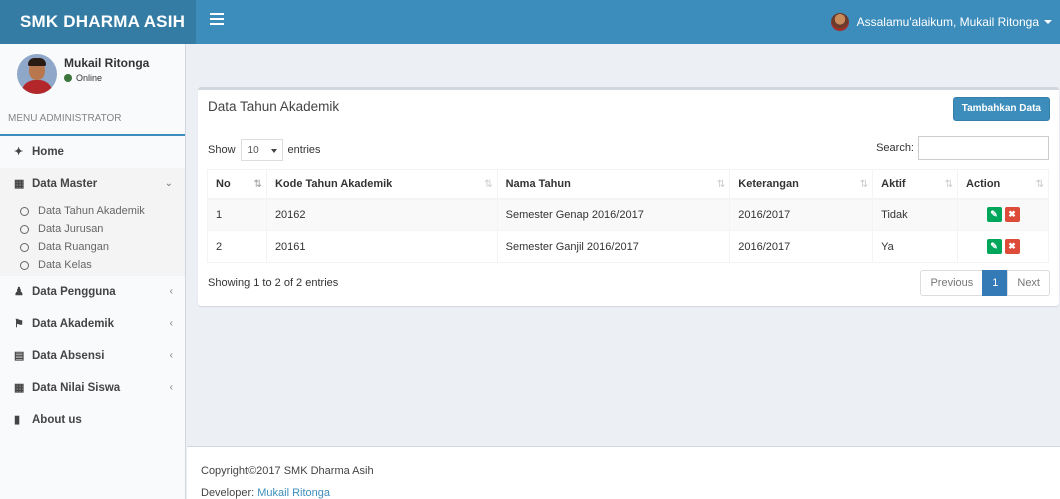 This screenshot has width=1060, height=499. I want to click on table-info: Showing 1 to 2 of 2 entries, so click(273, 283).